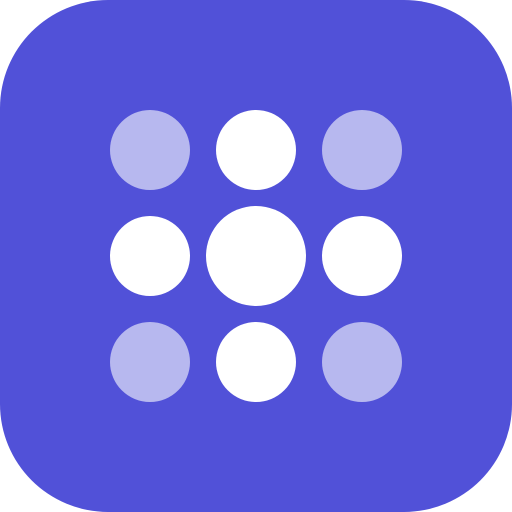 This screenshot has width=512, height=512. Describe the element at coordinates (150, 362) in the screenshot. I see `dot-bottom-left` at that location.